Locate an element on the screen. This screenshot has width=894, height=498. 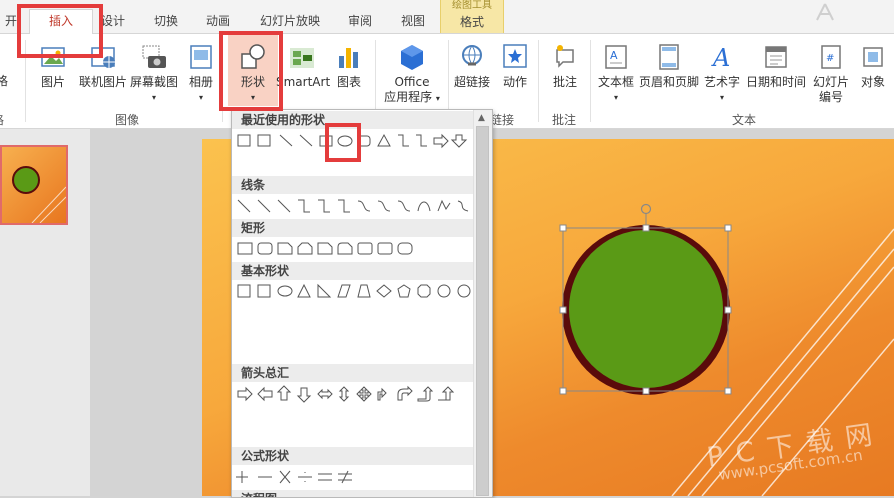
shapes-gallery-scrollbar: ▲ is located at coordinates (482, 303).